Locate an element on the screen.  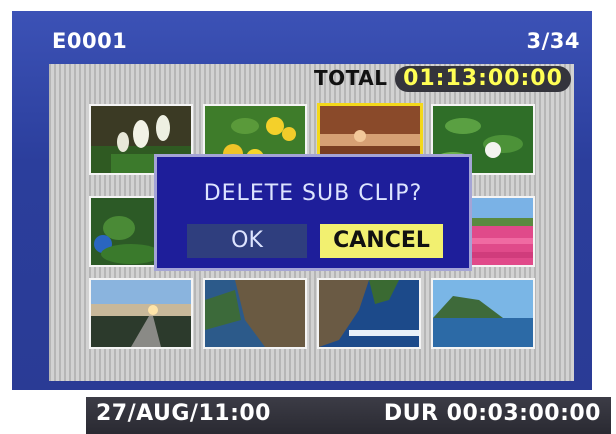
confirm-dialog: DELETE SUB CLIP? OK CANCEL is located at coordinates (313, 212).